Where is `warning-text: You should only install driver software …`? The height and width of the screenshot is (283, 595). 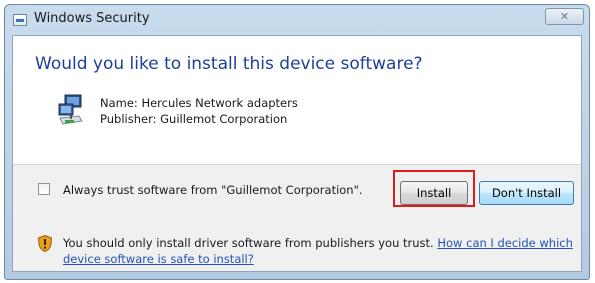
warning-text: You should only install driver software … is located at coordinates (248, 243).